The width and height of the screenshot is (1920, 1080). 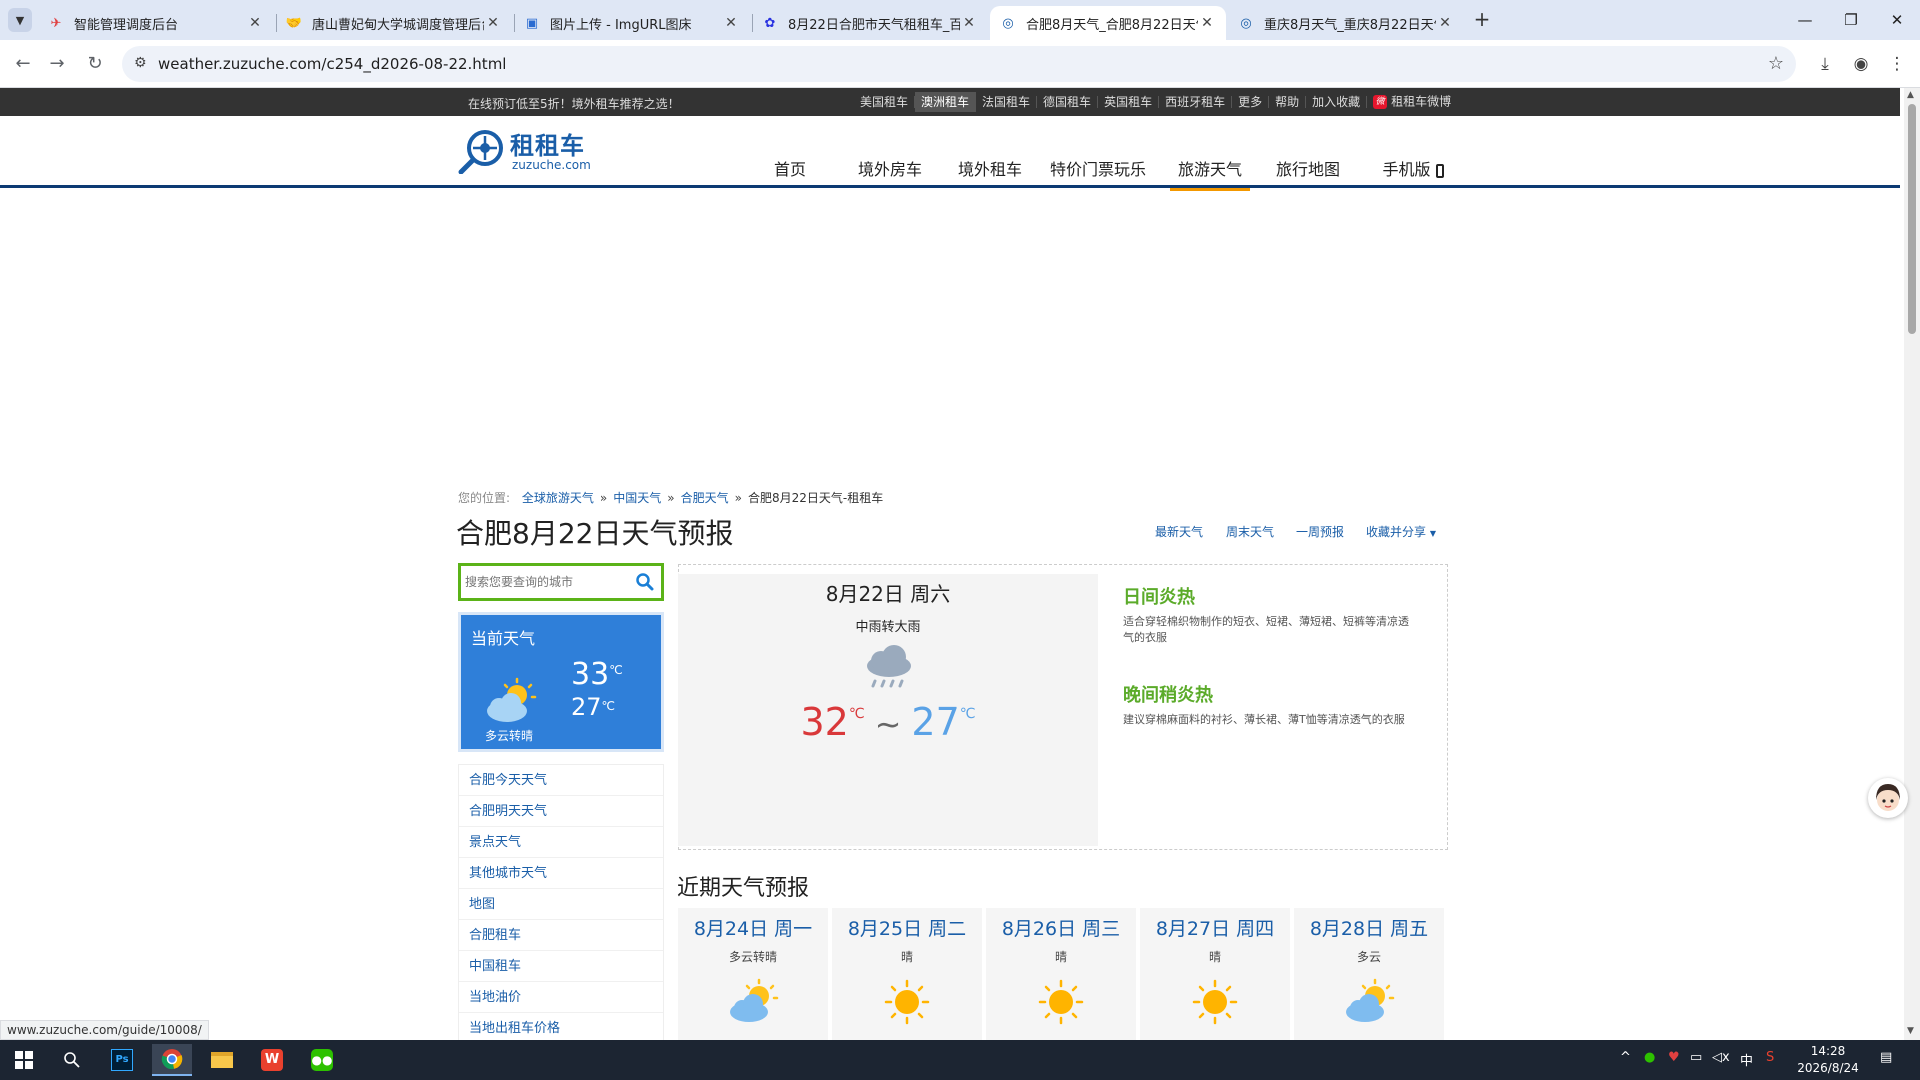 I want to click on forecast-card: 8月28日 周五 多云, so click(x=1369, y=974).